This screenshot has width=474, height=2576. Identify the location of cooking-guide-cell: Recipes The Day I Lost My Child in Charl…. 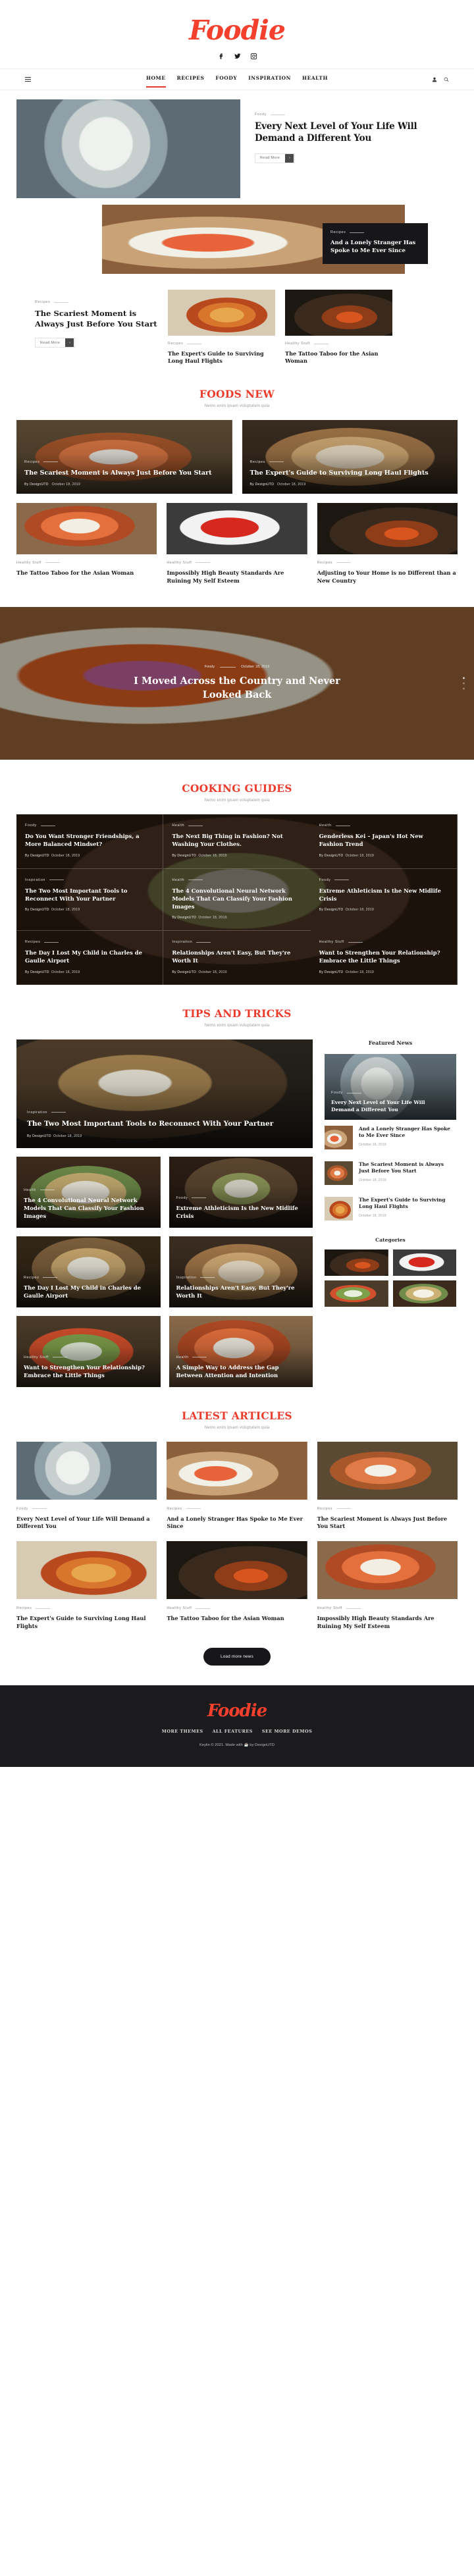
(90, 958).